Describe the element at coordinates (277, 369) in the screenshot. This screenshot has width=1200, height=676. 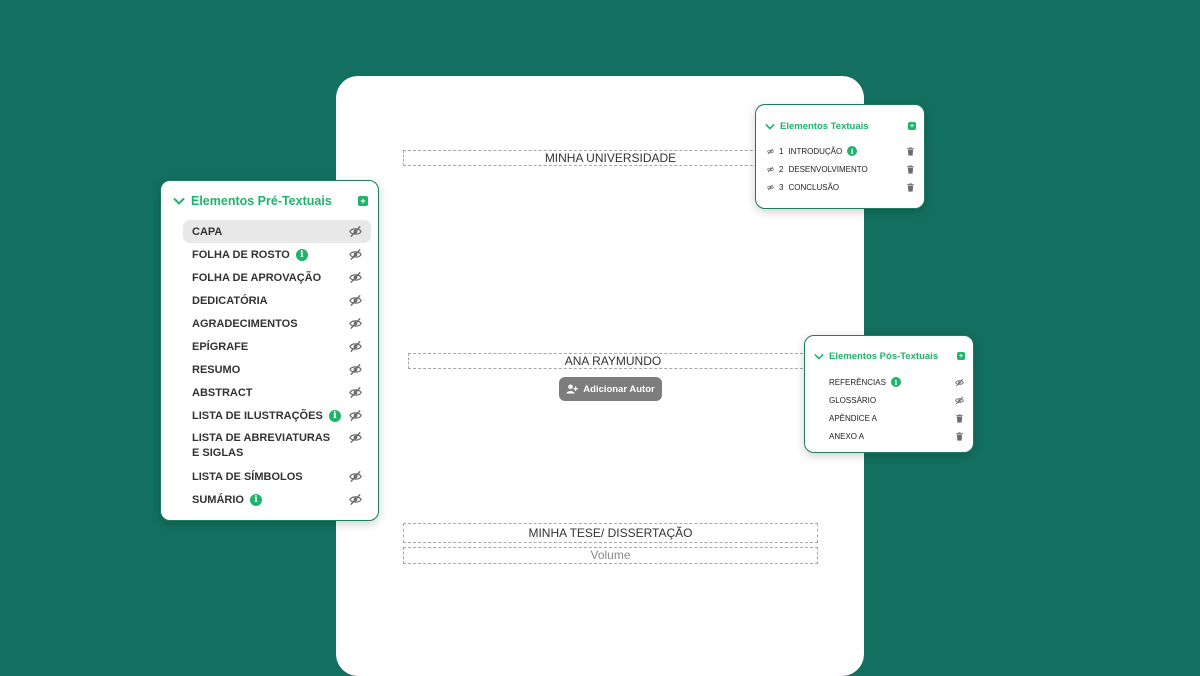
I see `pre-textual-item: RESUMO` at that location.